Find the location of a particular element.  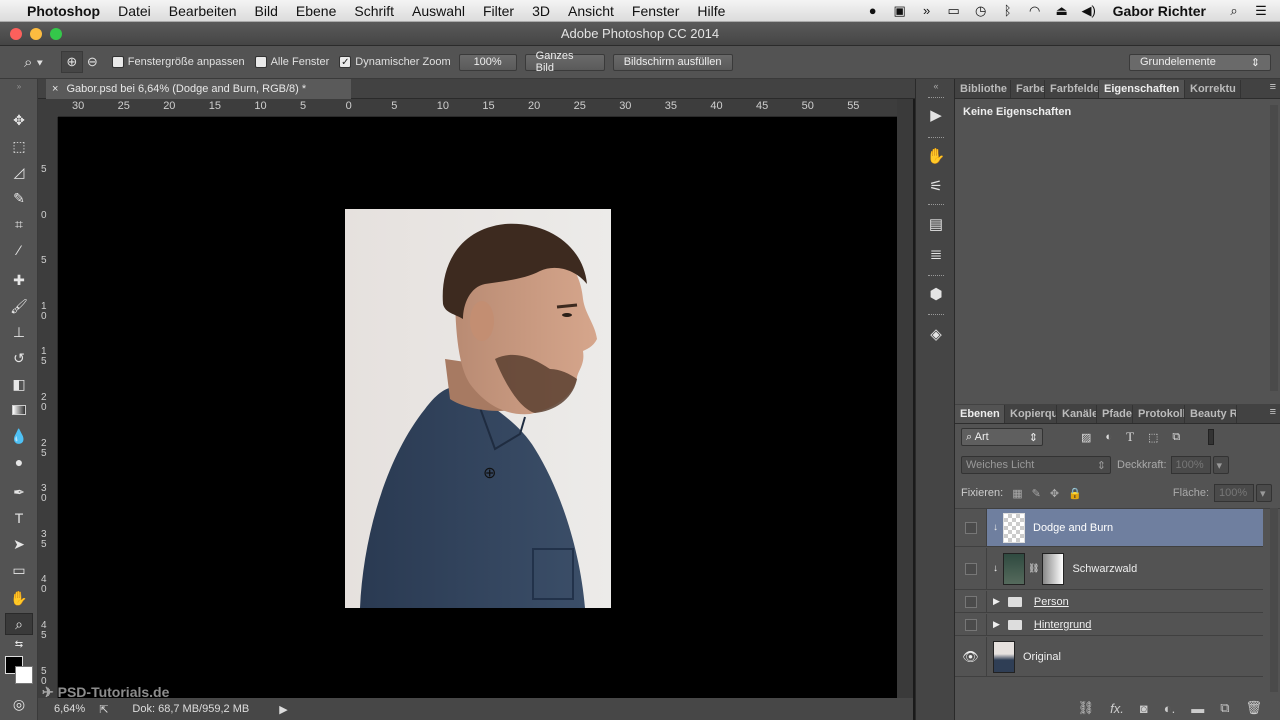

brush-tool-icon: 🖌 is located at coordinates (19, 306).